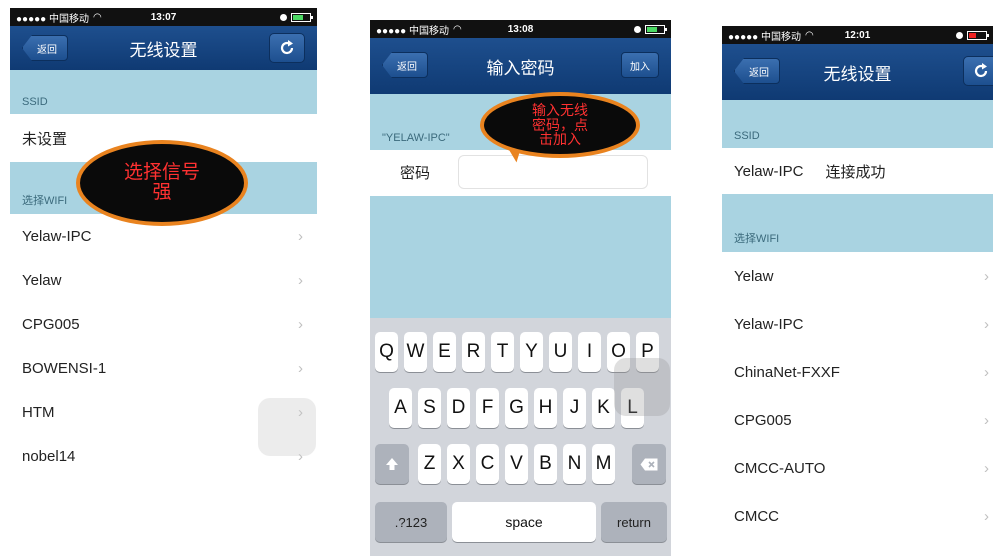 The image size is (993, 558). I want to click on wifi-list-item: Yelaw-IPC ›, so click(857, 324).